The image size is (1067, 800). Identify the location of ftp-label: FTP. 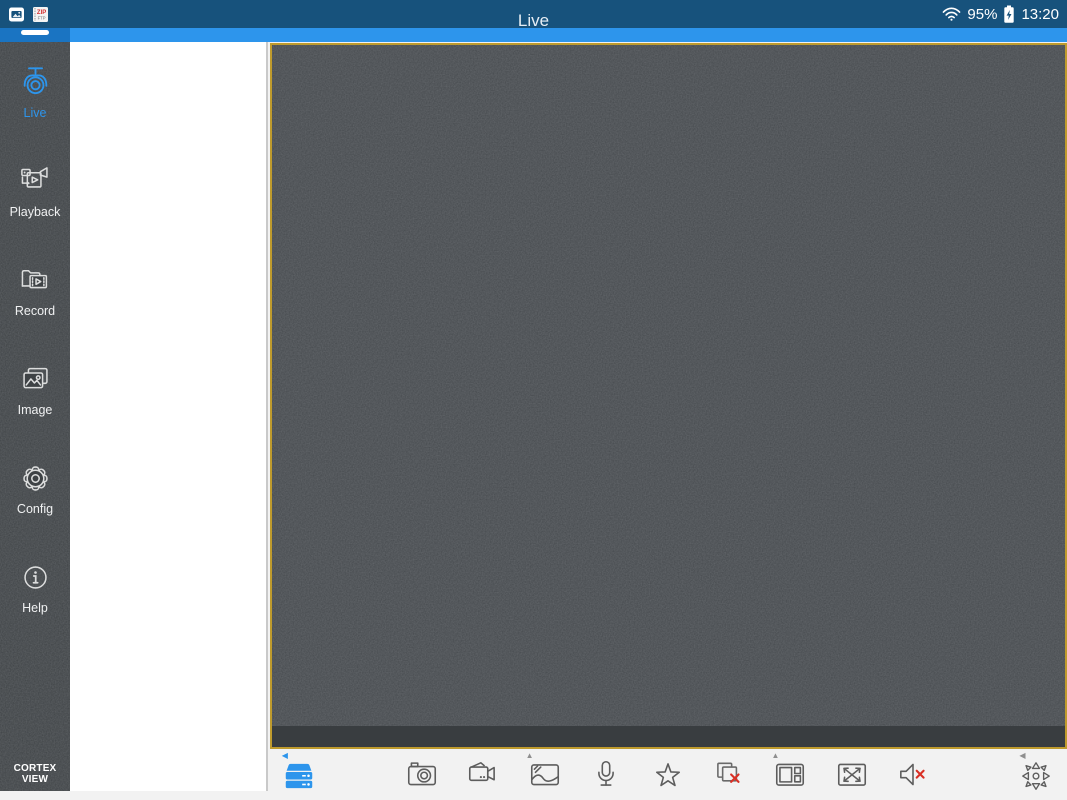
(42, 17).